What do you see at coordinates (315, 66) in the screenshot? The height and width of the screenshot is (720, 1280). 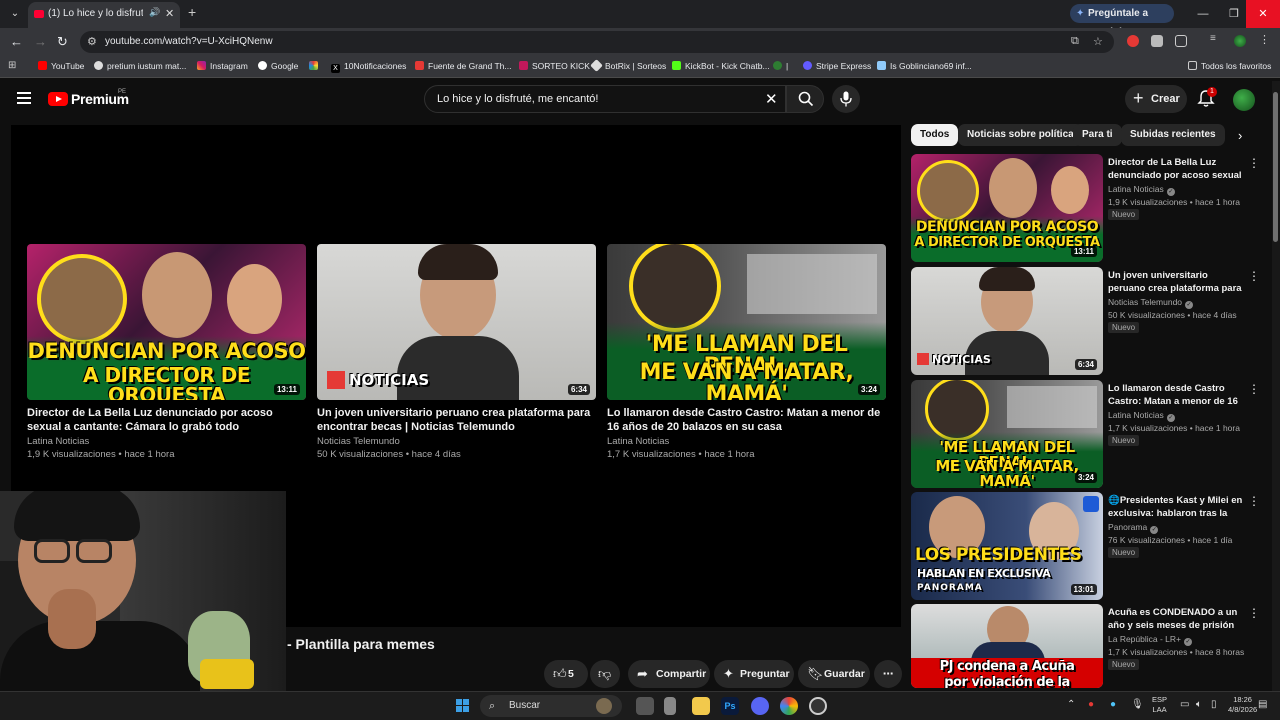 I see `bookmark-colorful` at bounding box center [315, 66].